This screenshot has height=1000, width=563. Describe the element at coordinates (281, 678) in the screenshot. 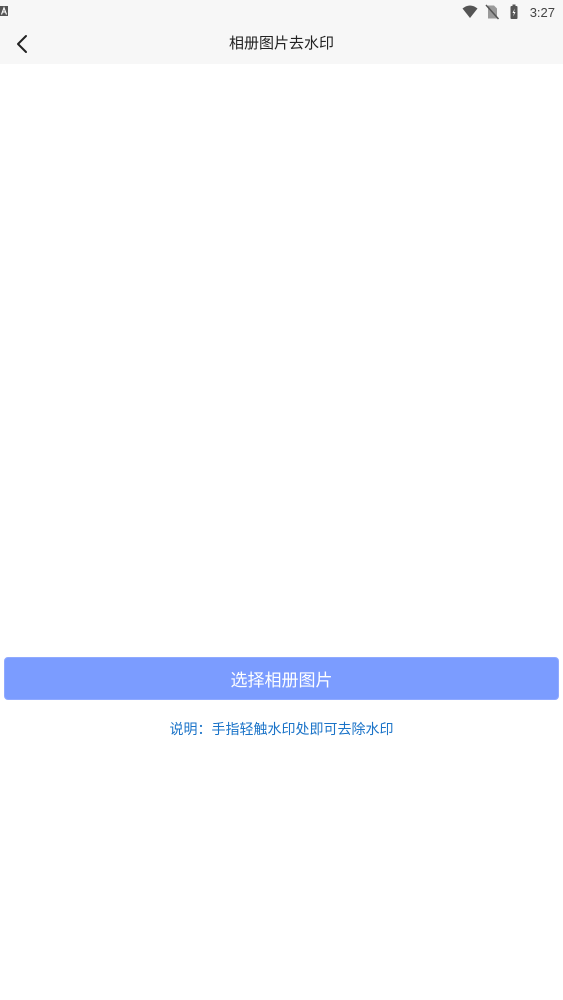

I see `select-album-image-button: 选择相册图片` at that location.